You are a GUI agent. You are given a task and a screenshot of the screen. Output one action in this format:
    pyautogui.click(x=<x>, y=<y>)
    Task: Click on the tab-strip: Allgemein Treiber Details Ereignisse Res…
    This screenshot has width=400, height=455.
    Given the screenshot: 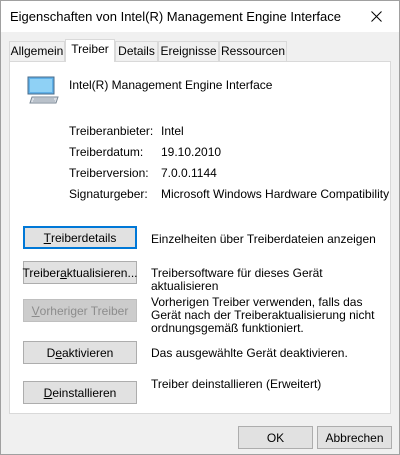 What is the action you would take?
    pyautogui.click(x=200, y=50)
    